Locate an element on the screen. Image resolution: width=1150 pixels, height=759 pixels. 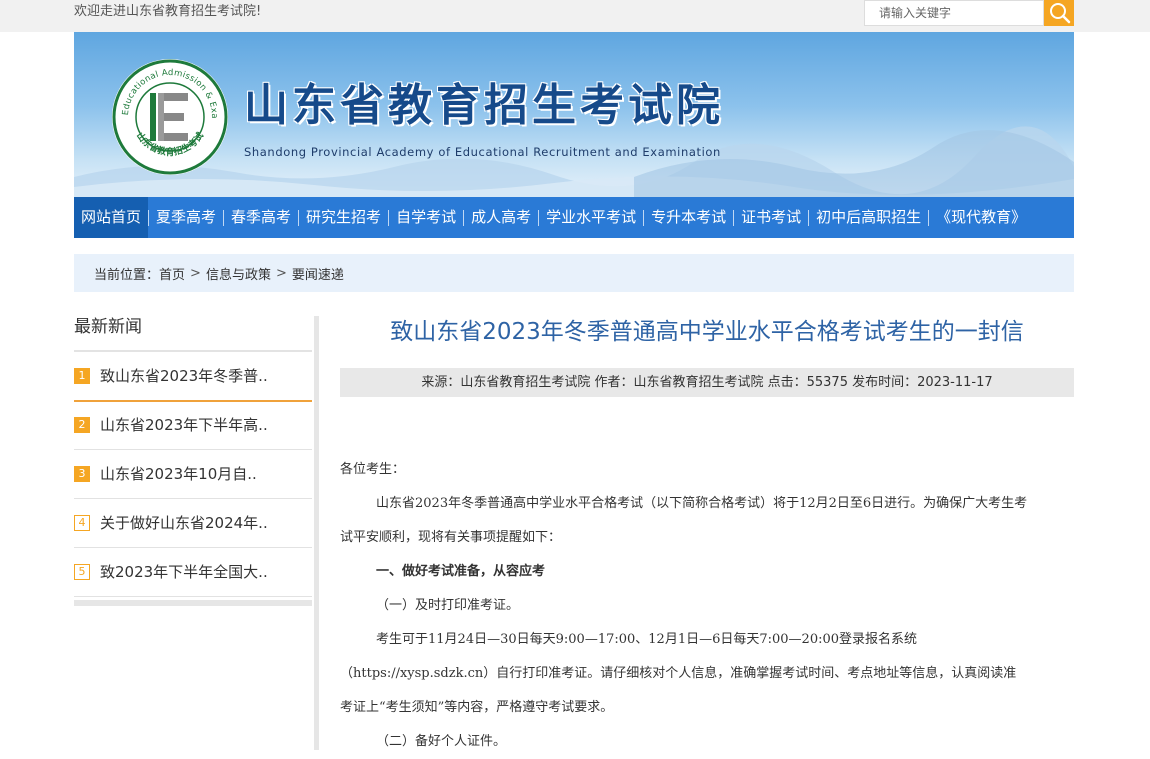
news-item: 3 山东省2023年10月自.. is located at coordinates (193, 474).